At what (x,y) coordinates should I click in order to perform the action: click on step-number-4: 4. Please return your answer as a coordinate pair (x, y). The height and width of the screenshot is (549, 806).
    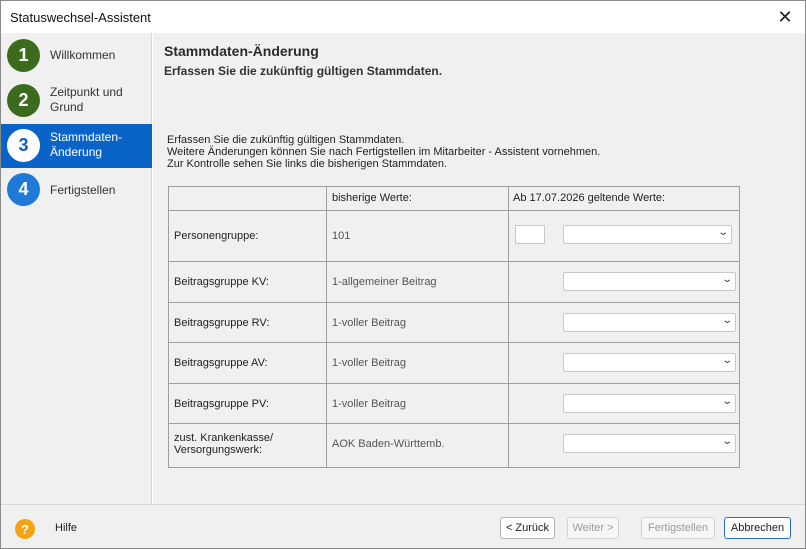
    Looking at the image, I should click on (23, 189).